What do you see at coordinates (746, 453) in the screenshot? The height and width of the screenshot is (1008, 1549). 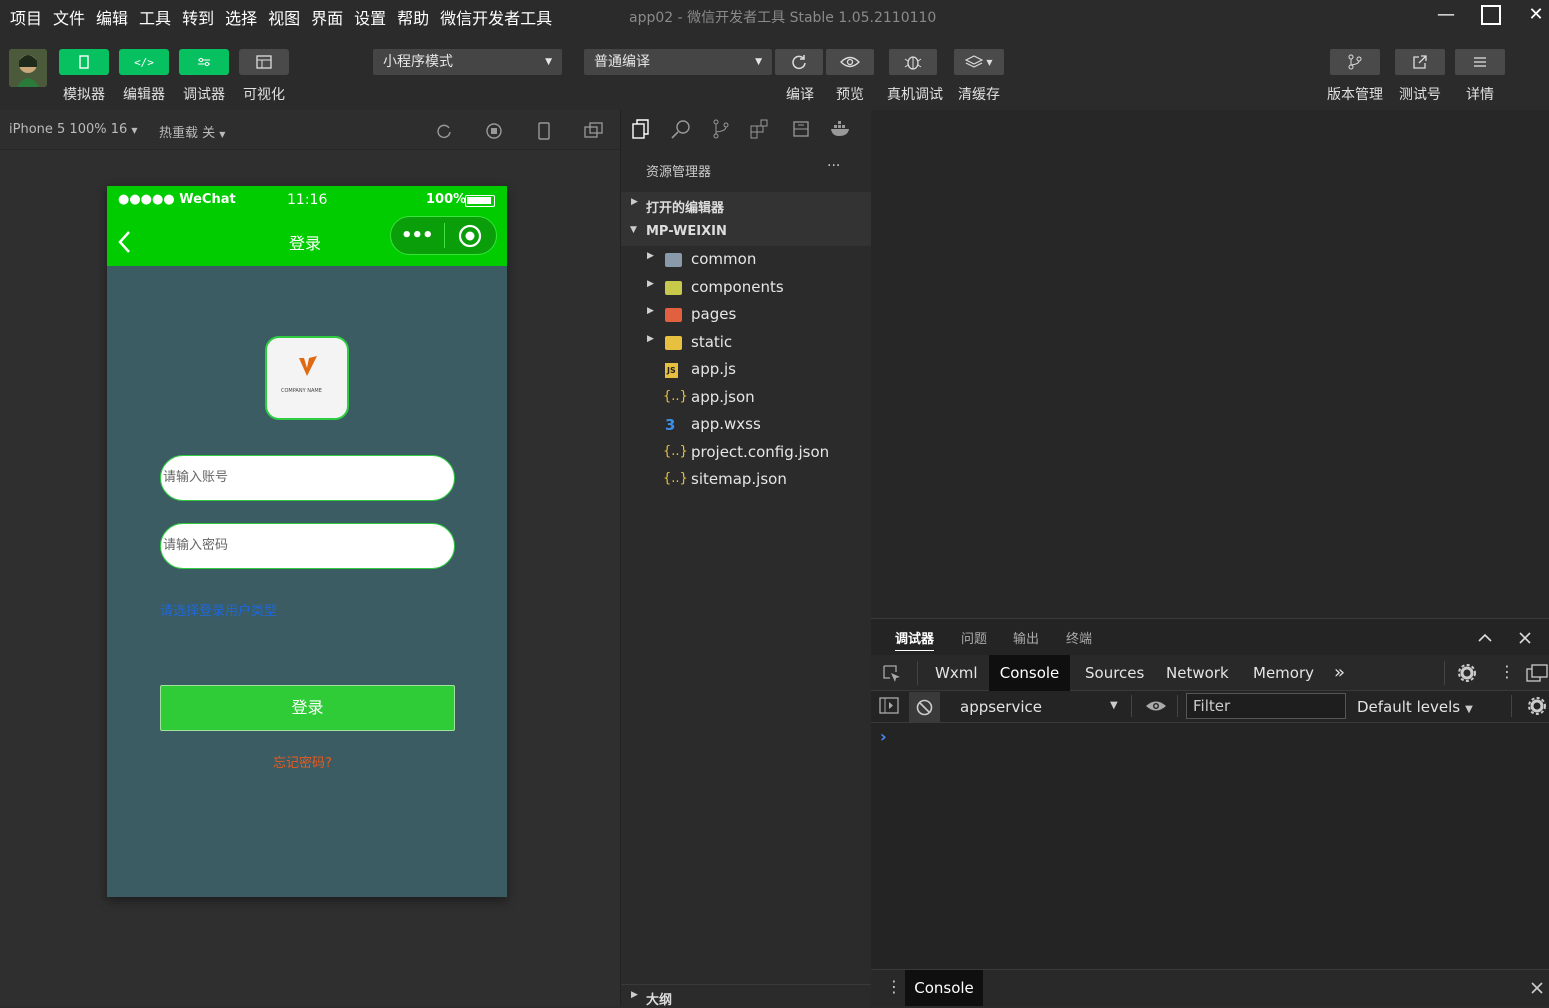 I see `tree-item: {..} project.config.json` at bounding box center [746, 453].